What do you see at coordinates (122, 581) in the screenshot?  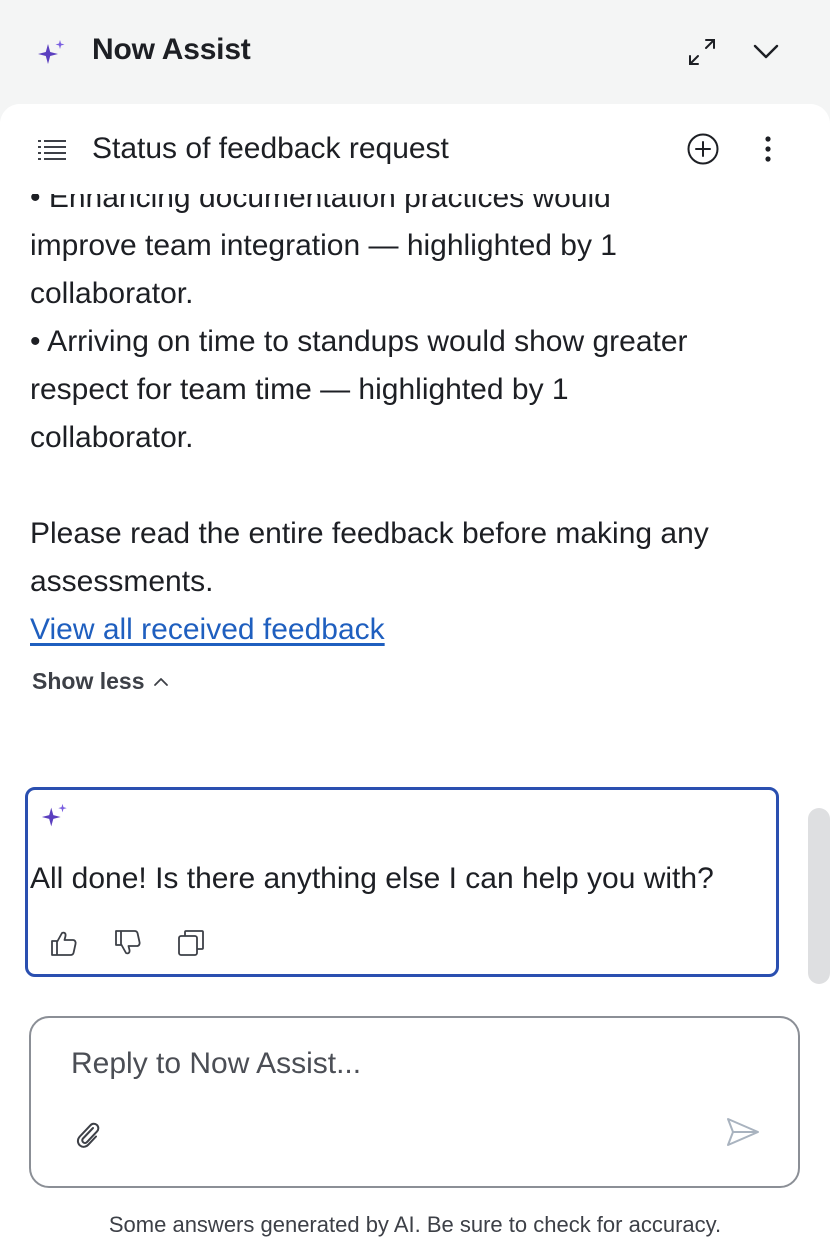 I see `message-line: assessments.` at bounding box center [122, 581].